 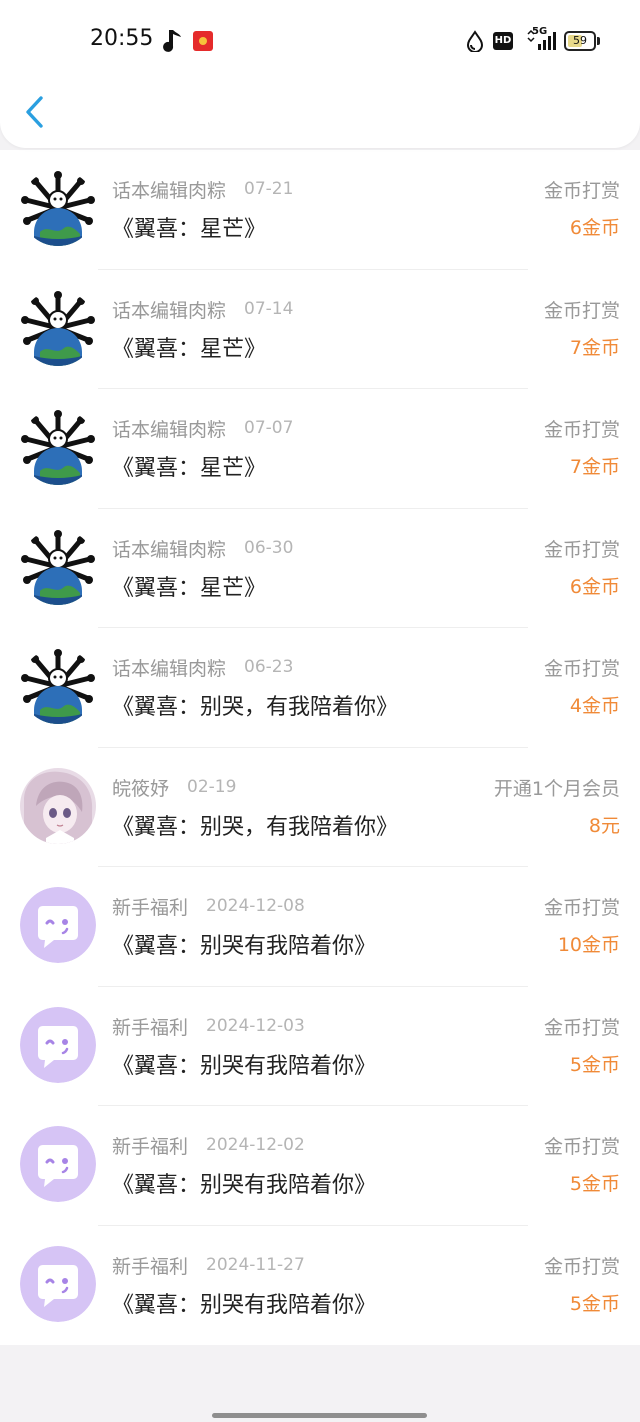 I want to click on record-row: 新手福利 2024-12-03 《翼喜：别哭有我陪着你》 金币打赏 5金币, so click(x=320, y=1046).